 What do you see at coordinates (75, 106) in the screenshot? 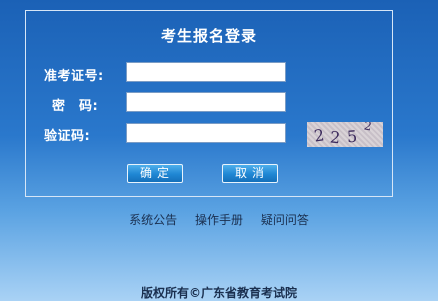
I see `password-label: 密 码:` at bounding box center [75, 106].